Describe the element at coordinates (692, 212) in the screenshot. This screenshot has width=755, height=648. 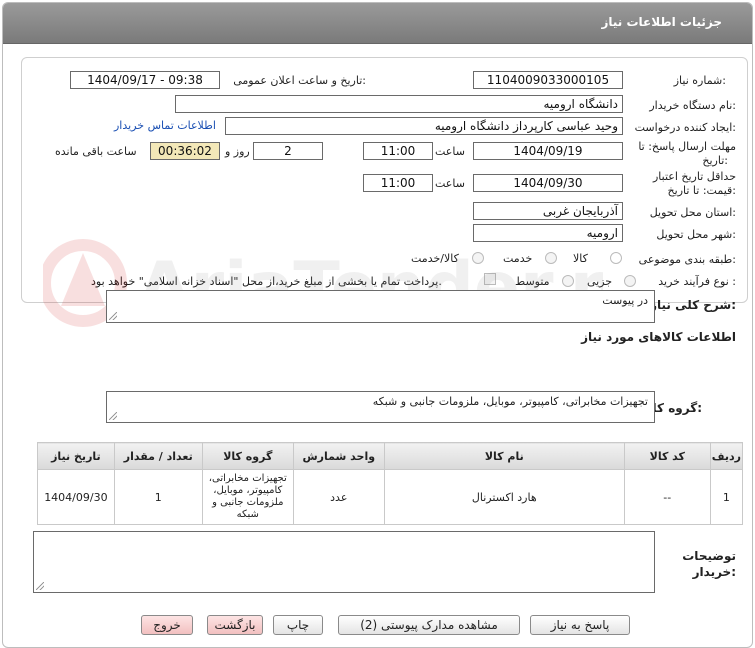
I see `province-label: استان محل تحویل:` at that location.